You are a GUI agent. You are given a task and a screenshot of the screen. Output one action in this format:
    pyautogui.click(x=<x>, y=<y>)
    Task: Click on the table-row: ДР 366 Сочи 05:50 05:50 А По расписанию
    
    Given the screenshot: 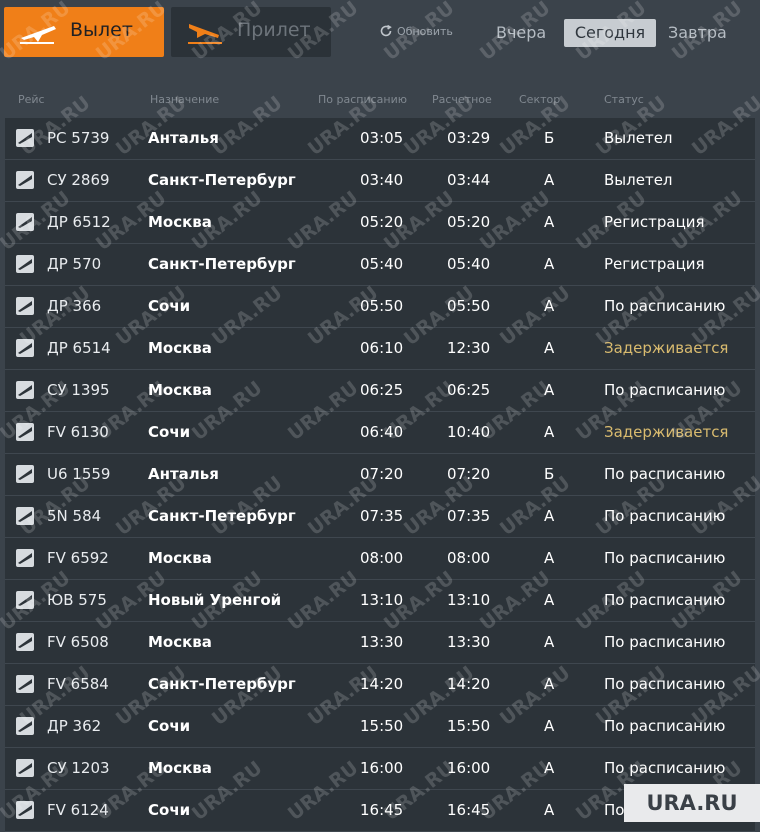 What is the action you would take?
    pyautogui.click(x=380, y=307)
    